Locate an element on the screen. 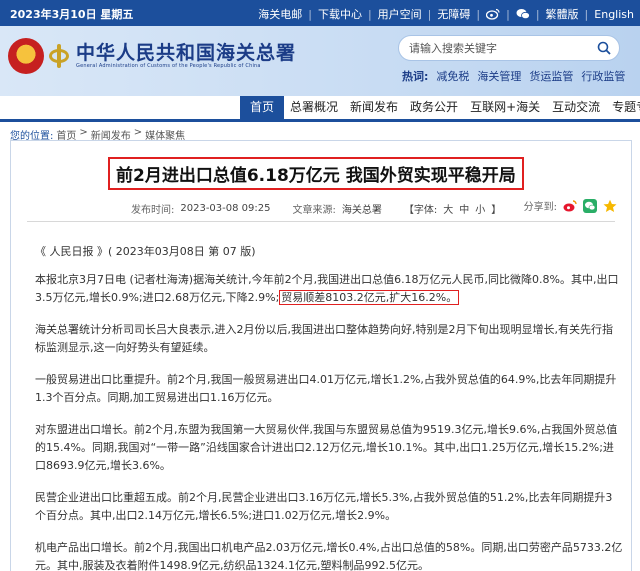 The width and height of the screenshot is (640, 571). published-label: 发布时间: is located at coordinates (153, 210).